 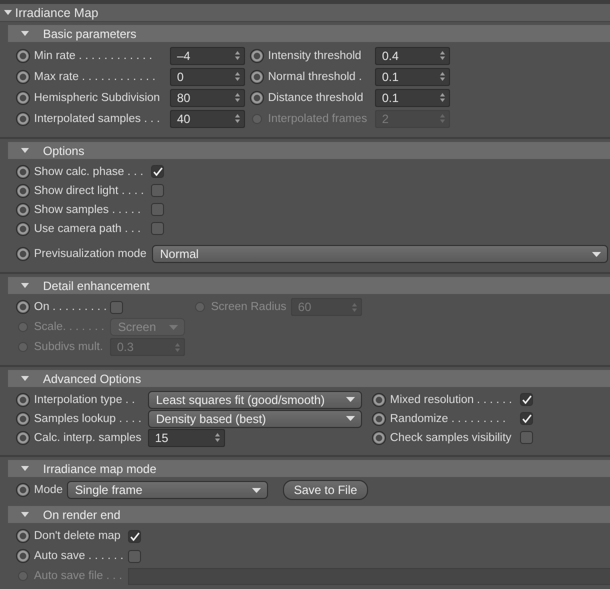 What do you see at coordinates (48, 490) in the screenshot?
I see `field-label: Mode` at bounding box center [48, 490].